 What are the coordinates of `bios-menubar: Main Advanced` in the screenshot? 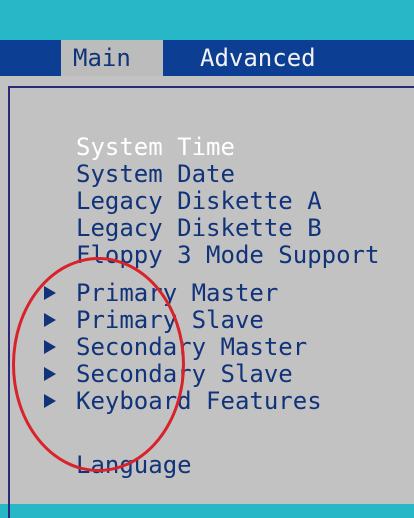 It's located at (207, 58).